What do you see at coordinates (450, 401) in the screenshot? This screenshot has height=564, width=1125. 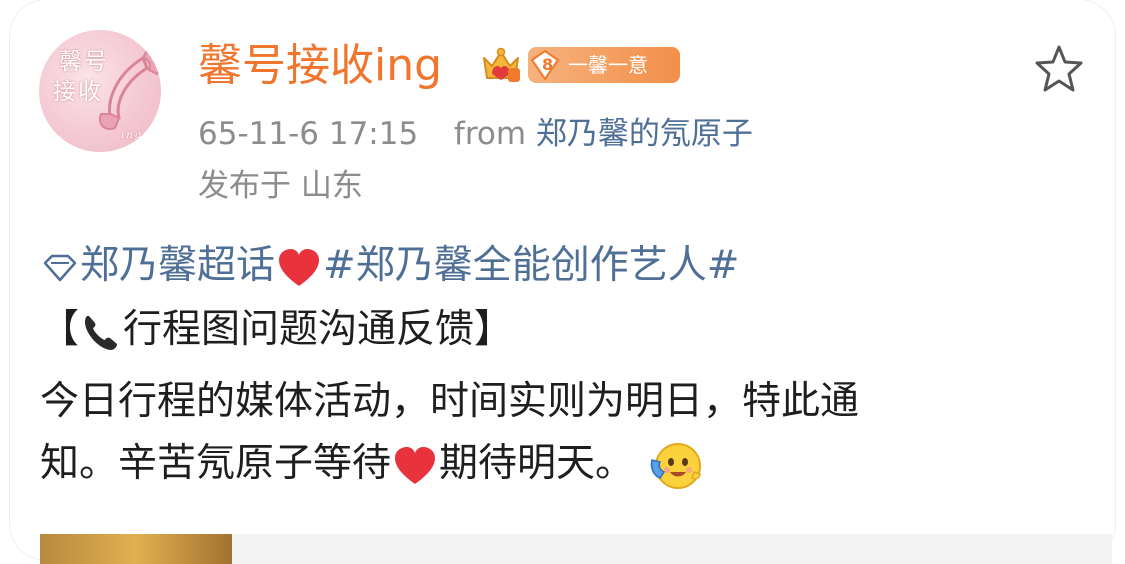 I see `body-line: 今日行程的媒体活动，时间实则为明日，特此通` at bounding box center [450, 401].